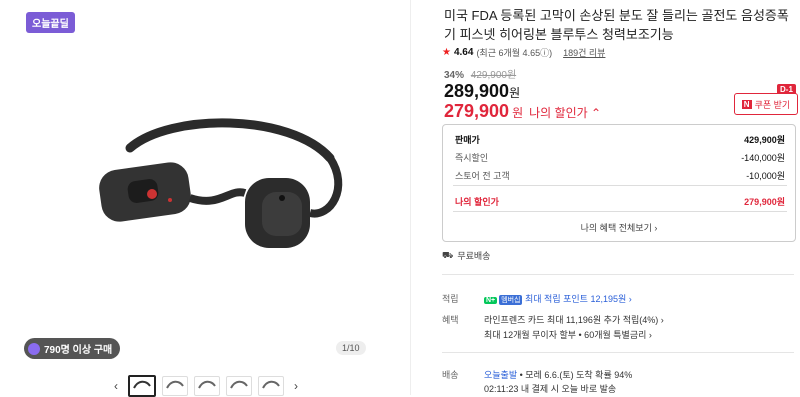 This screenshot has width=800, height=397. What do you see at coordinates (765, 176) in the screenshot?
I see `breakdown-value: -10,000원` at bounding box center [765, 176].